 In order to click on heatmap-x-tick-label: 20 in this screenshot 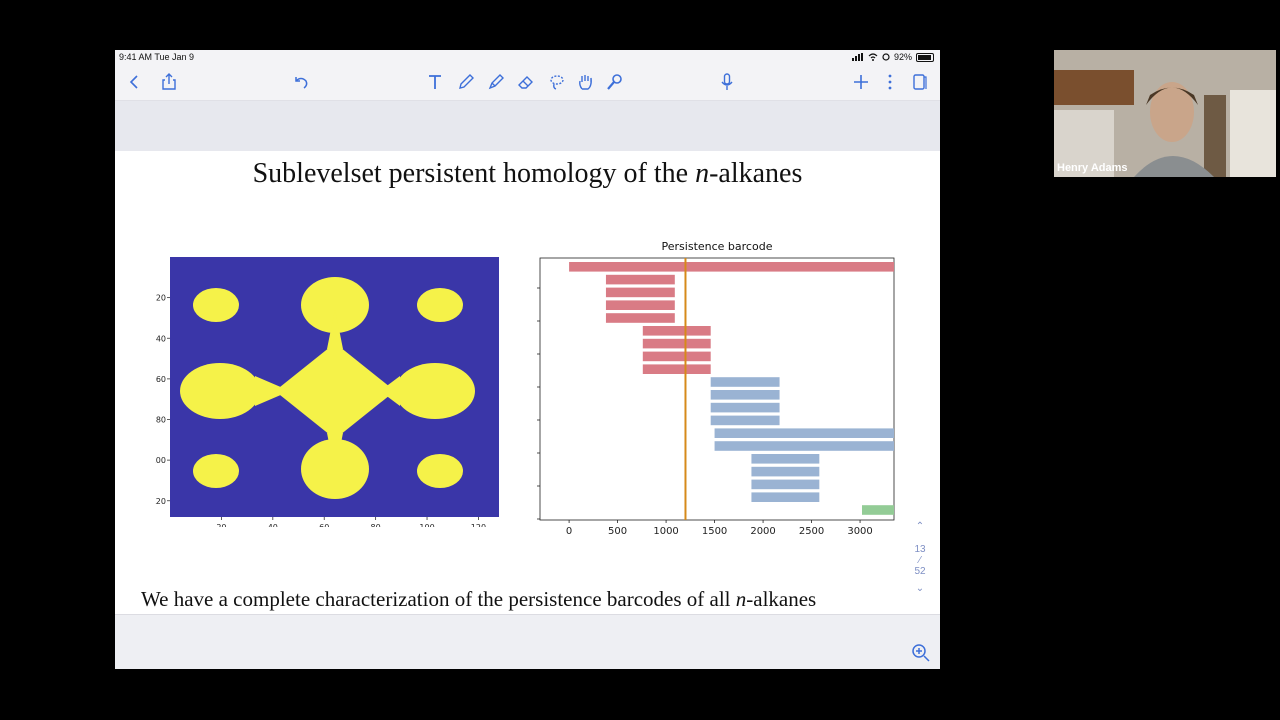, I will do `click(221, 525)`.